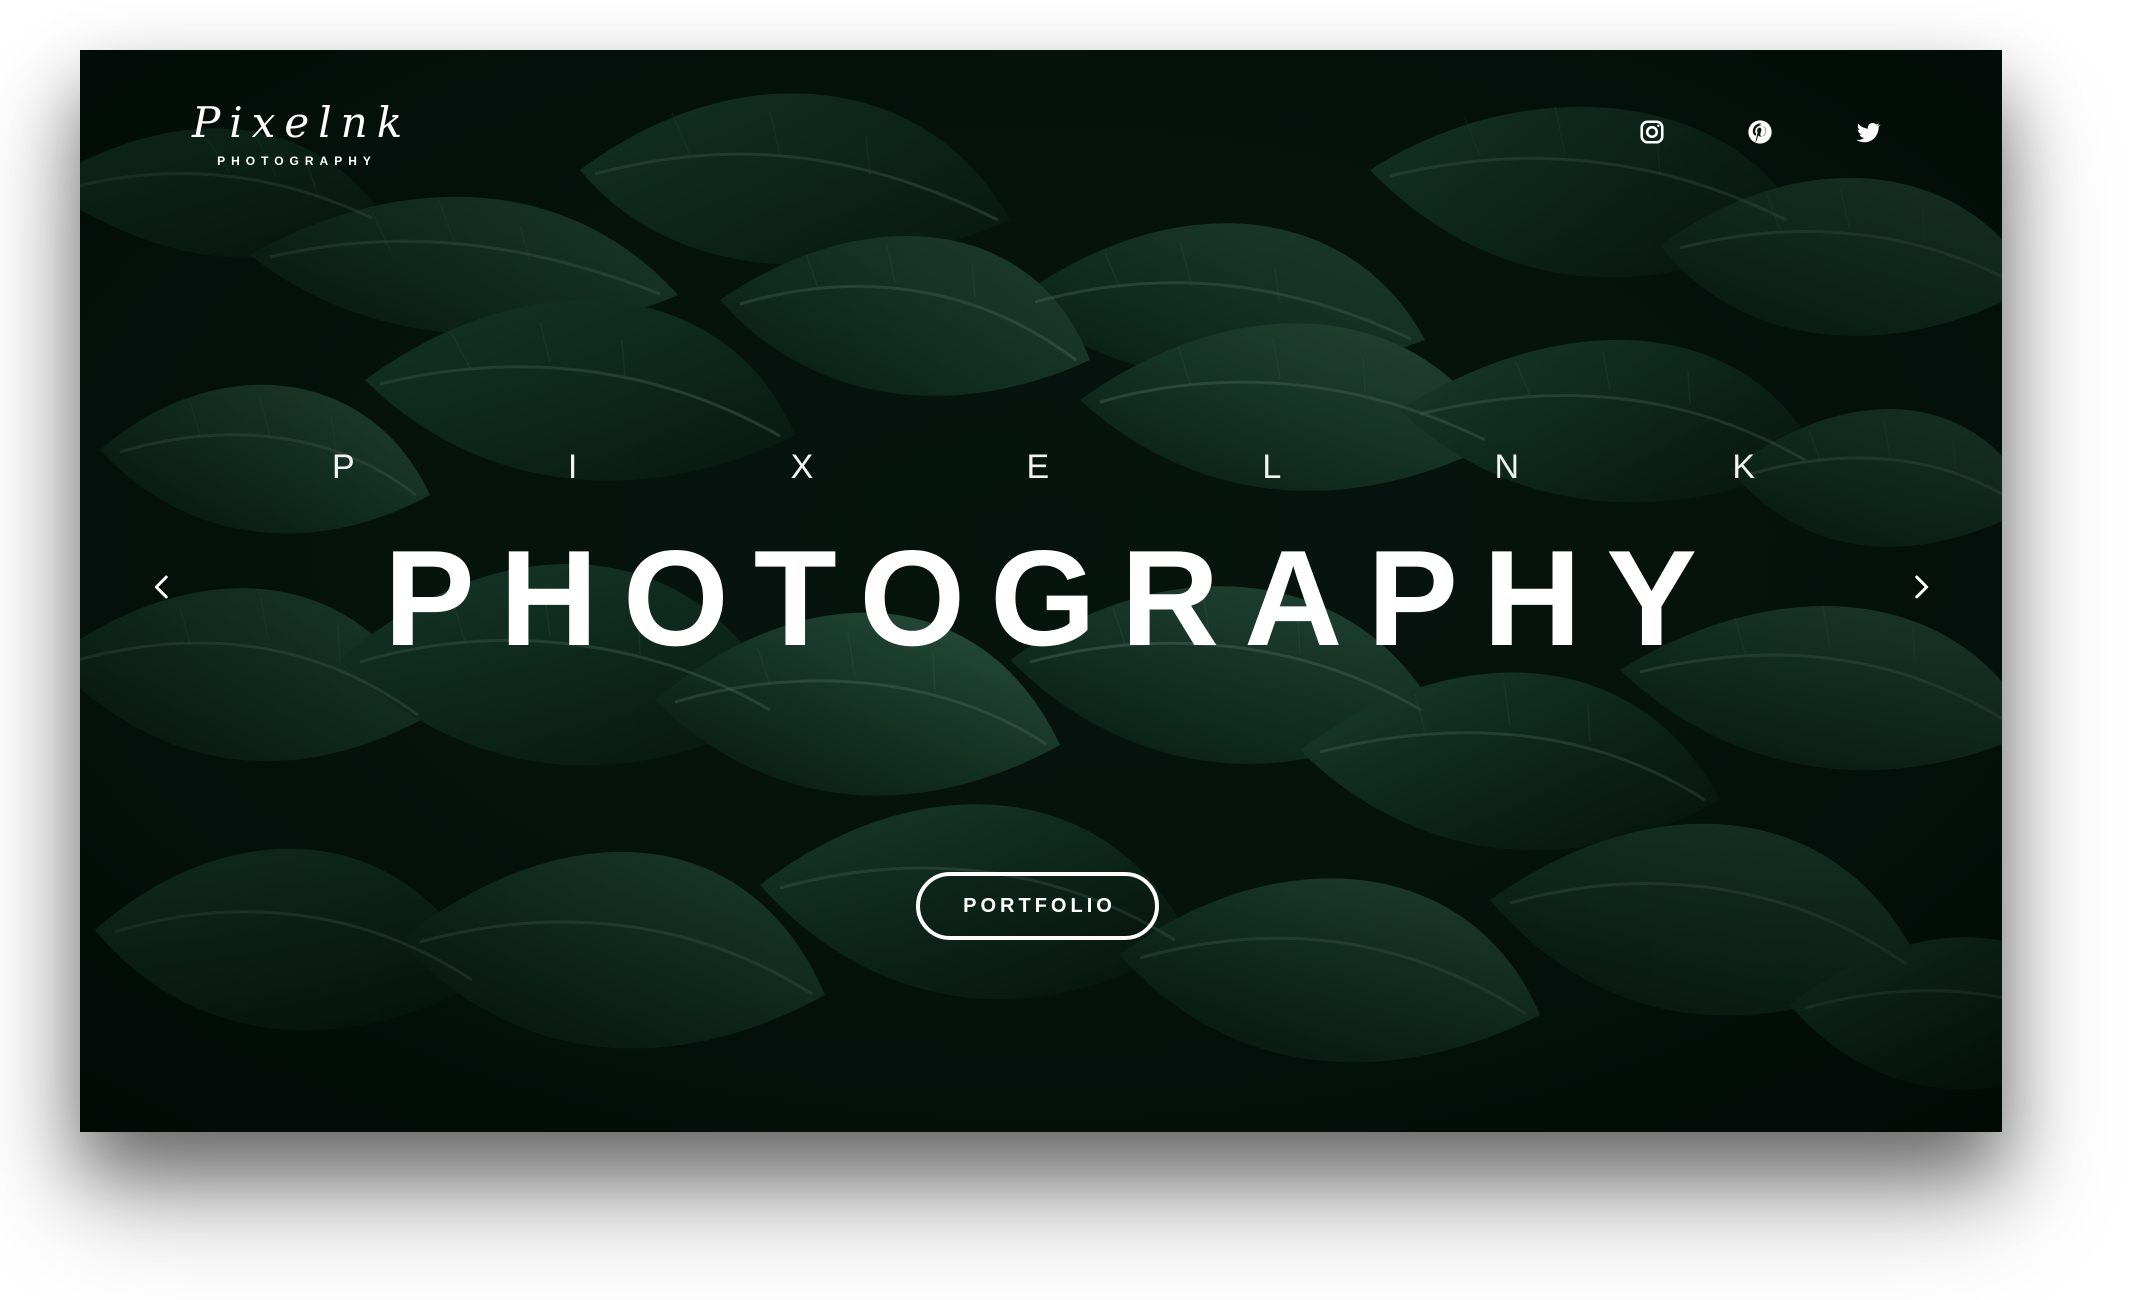 Image resolution: width=2140 pixels, height=1300 pixels. What do you see at coordinates (1053, 598) in the screenshot?
I see `hero-headline: PHOTOGRAPHY` at bounding box center [1053, 598].